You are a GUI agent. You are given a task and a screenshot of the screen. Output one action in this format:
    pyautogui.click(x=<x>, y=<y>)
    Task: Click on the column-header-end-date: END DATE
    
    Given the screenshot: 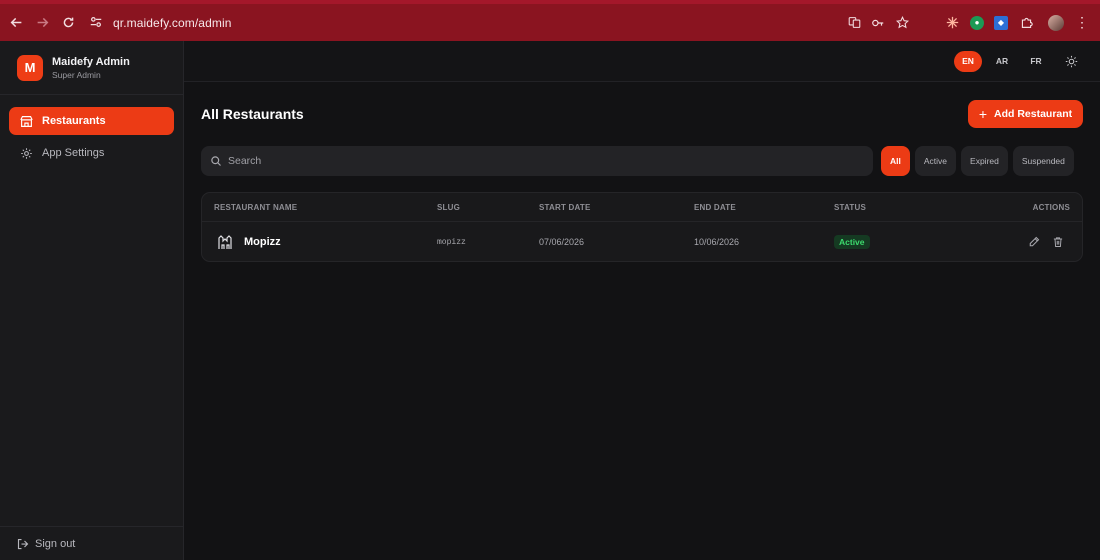 What is the action you would take?
    pyautogui.click(x=715, y=207)
    